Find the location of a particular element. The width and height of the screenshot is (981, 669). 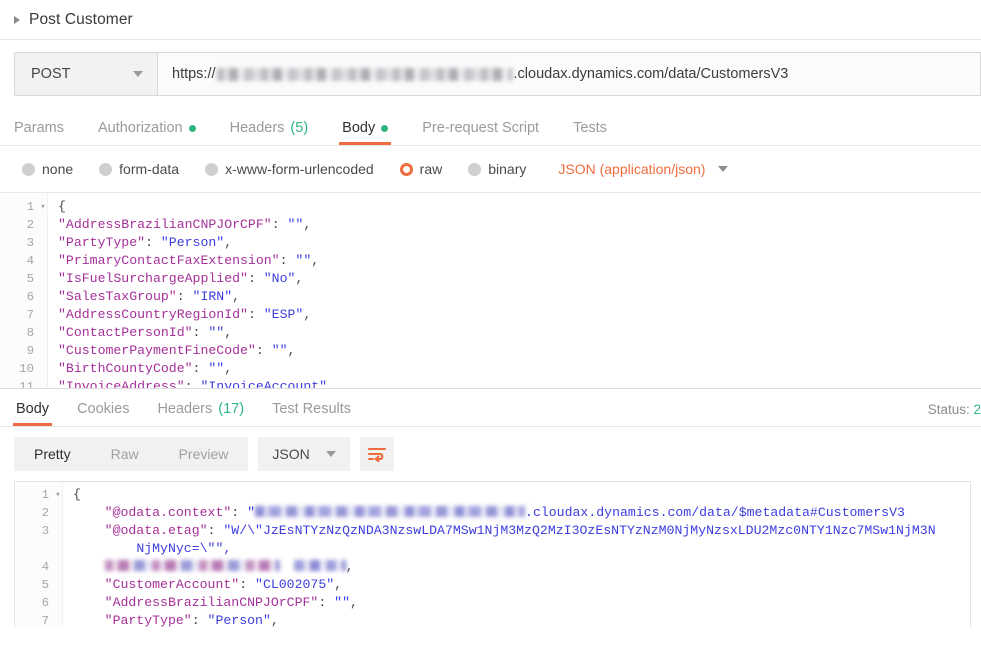

line-number: 4 is located at coordinates (30, 261).